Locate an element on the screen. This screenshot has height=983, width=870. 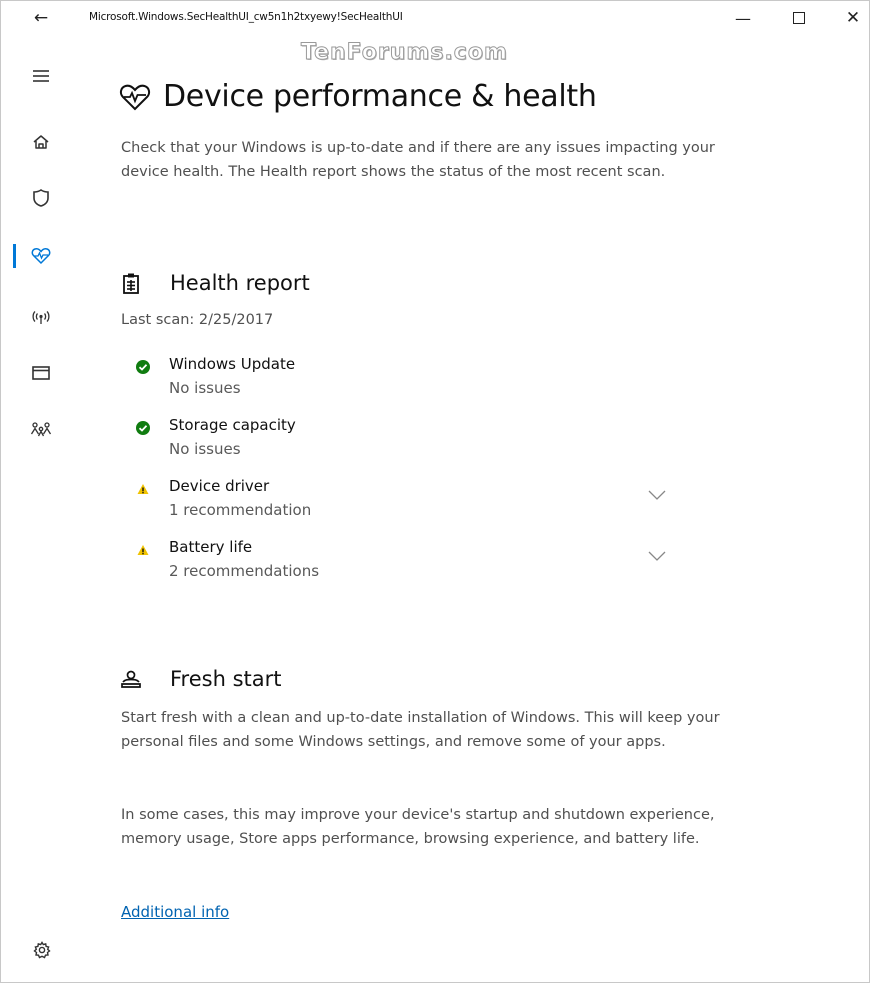
close-button: ✕ is located at coordinates (851, 18).